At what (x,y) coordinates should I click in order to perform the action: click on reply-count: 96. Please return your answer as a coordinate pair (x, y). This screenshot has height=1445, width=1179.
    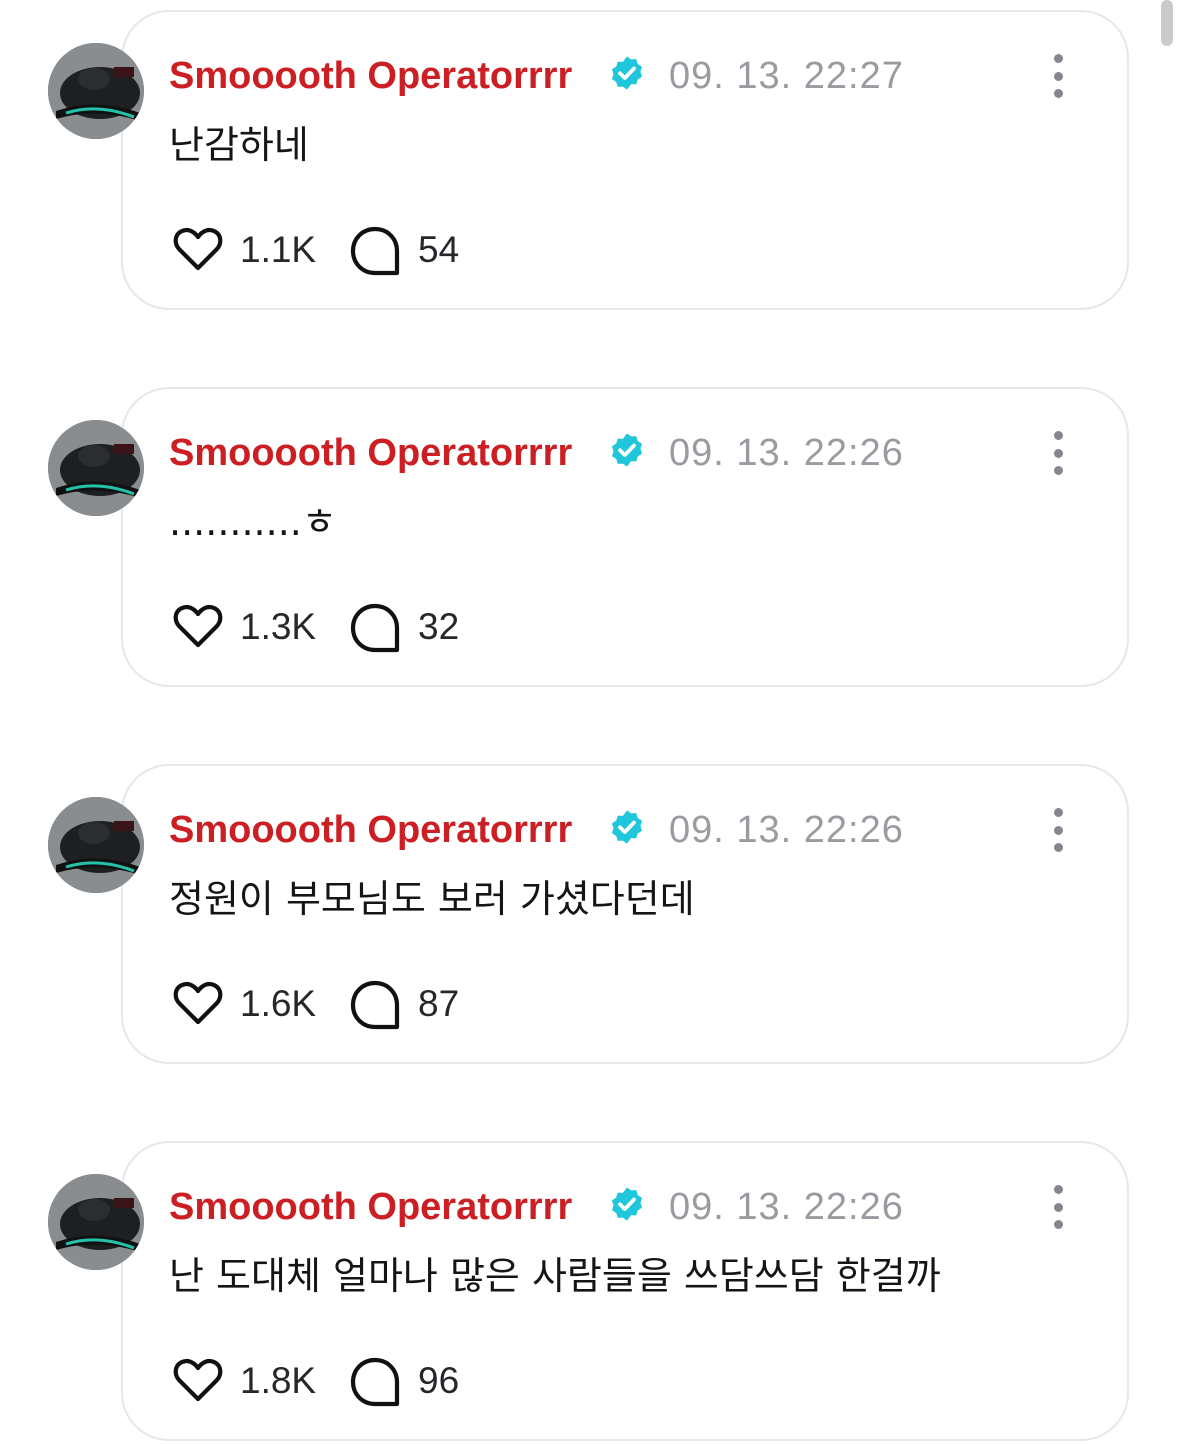
    Looking at the image, I should click on (439, 1380).